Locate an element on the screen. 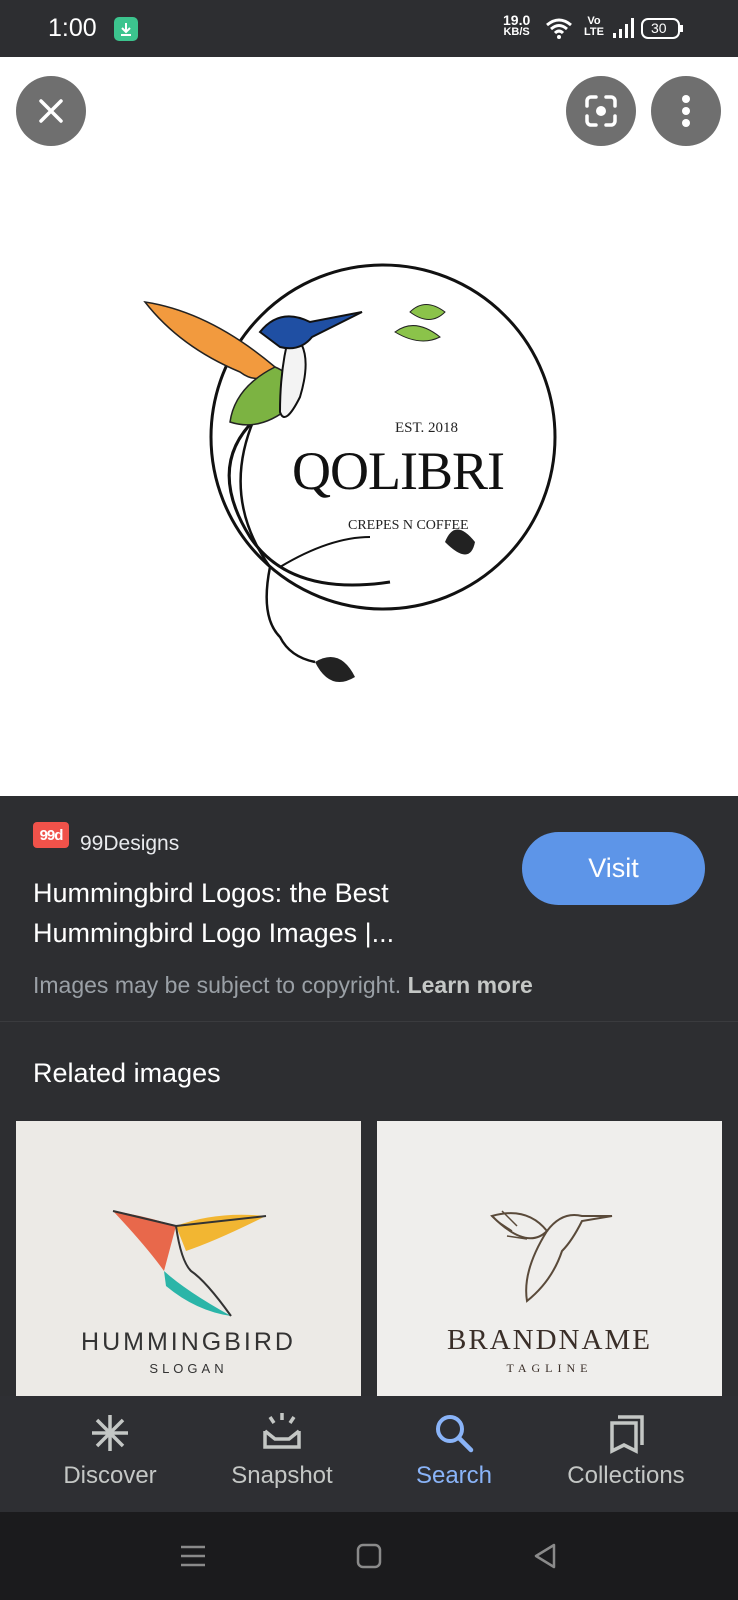  lens-icon is located at coordinates (601, 111).